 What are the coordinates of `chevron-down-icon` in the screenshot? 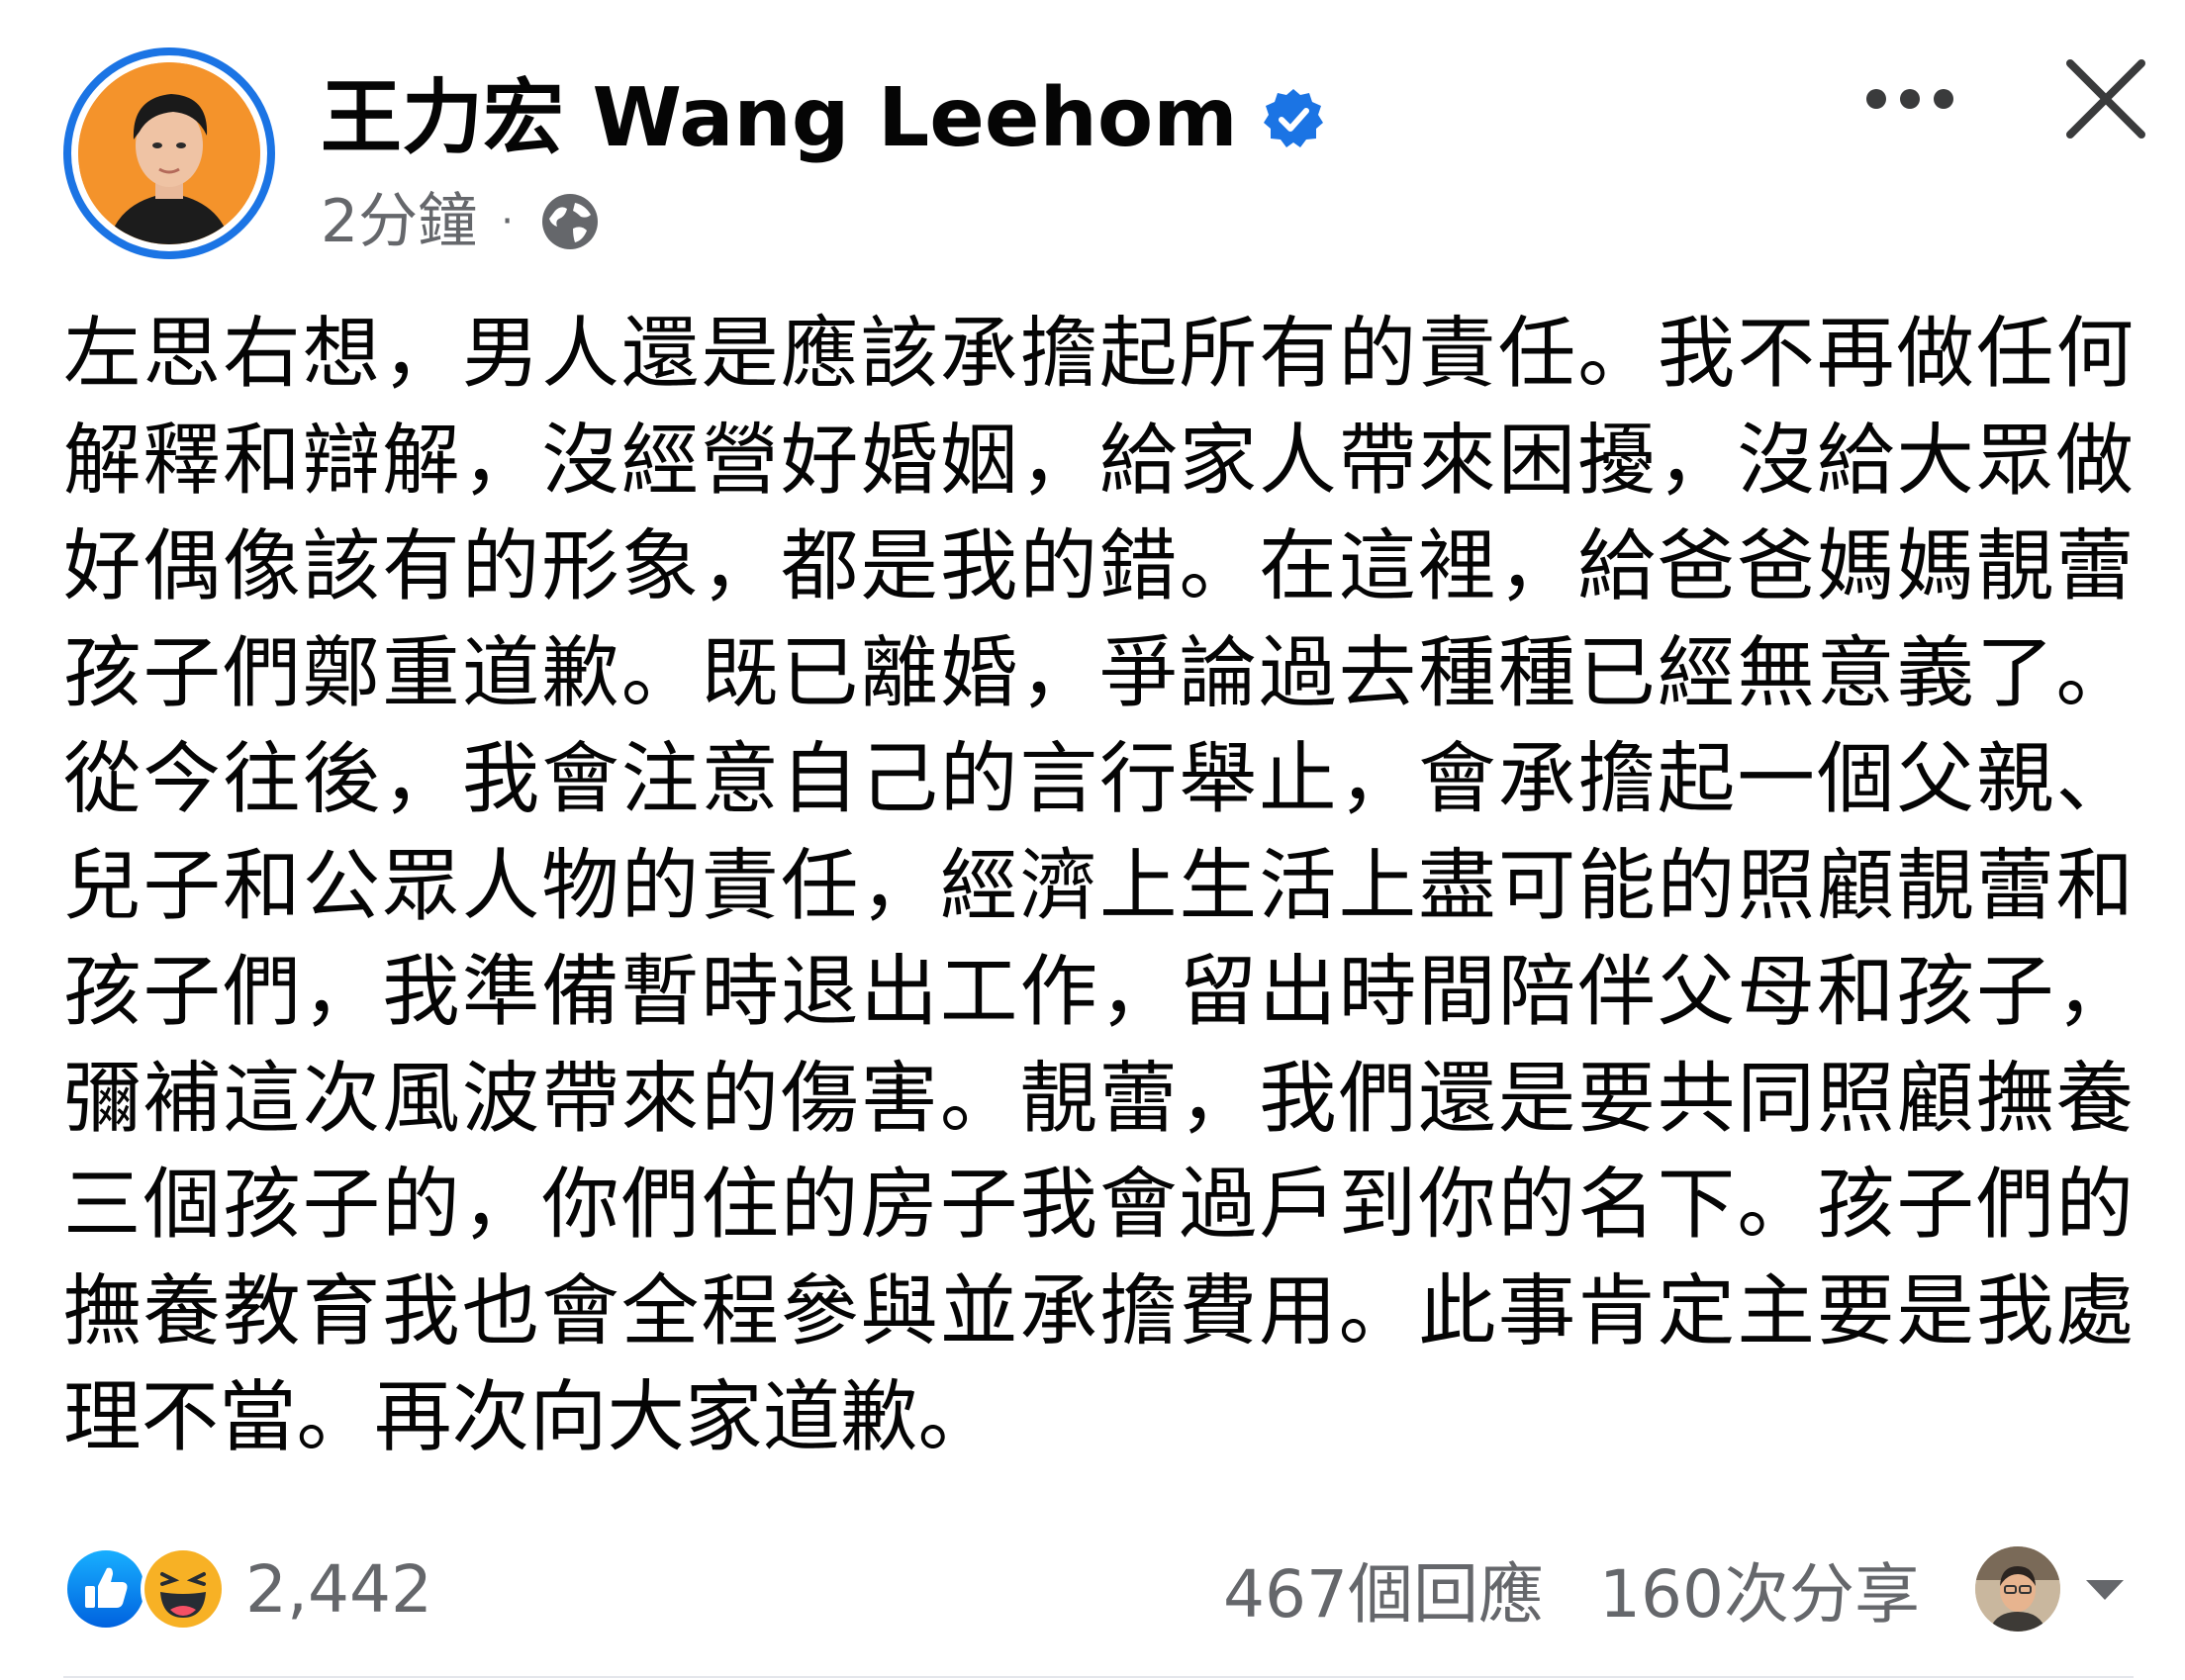 It's located at (2105, 1589).